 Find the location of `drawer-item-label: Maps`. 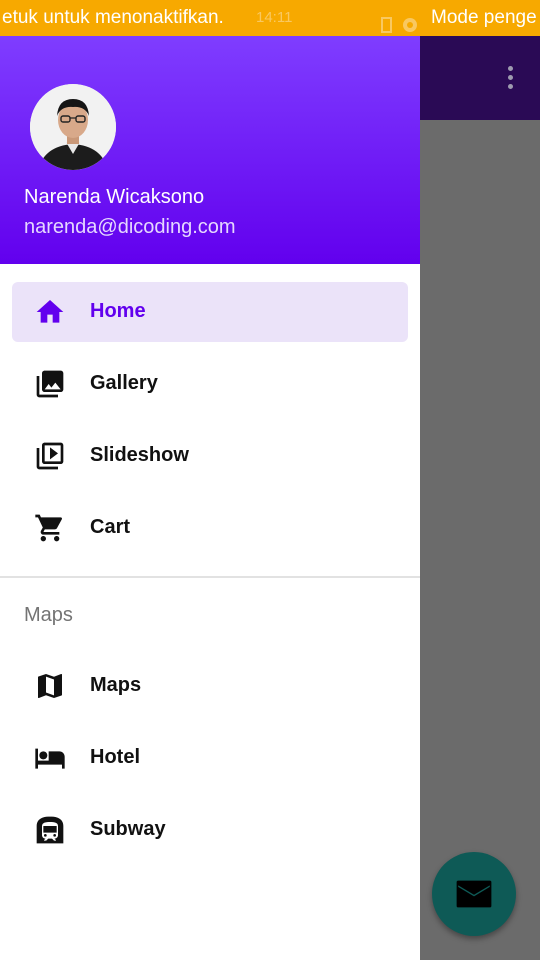

drawer-item-label: Maps is located at coordinates (116, 685).